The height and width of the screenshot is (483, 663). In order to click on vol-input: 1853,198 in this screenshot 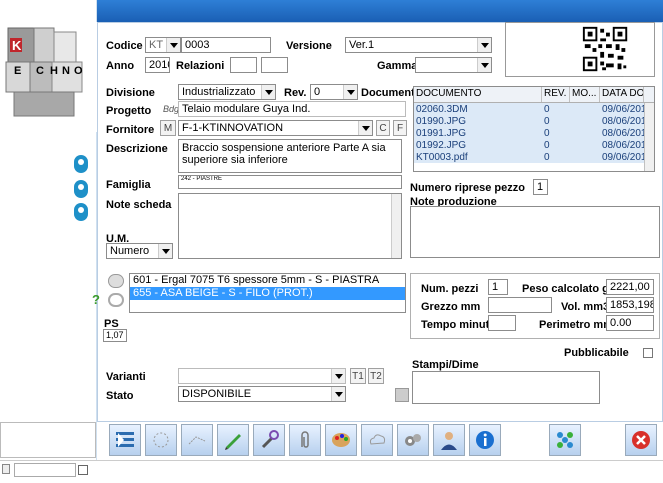, I will do `click(630, 305)`.